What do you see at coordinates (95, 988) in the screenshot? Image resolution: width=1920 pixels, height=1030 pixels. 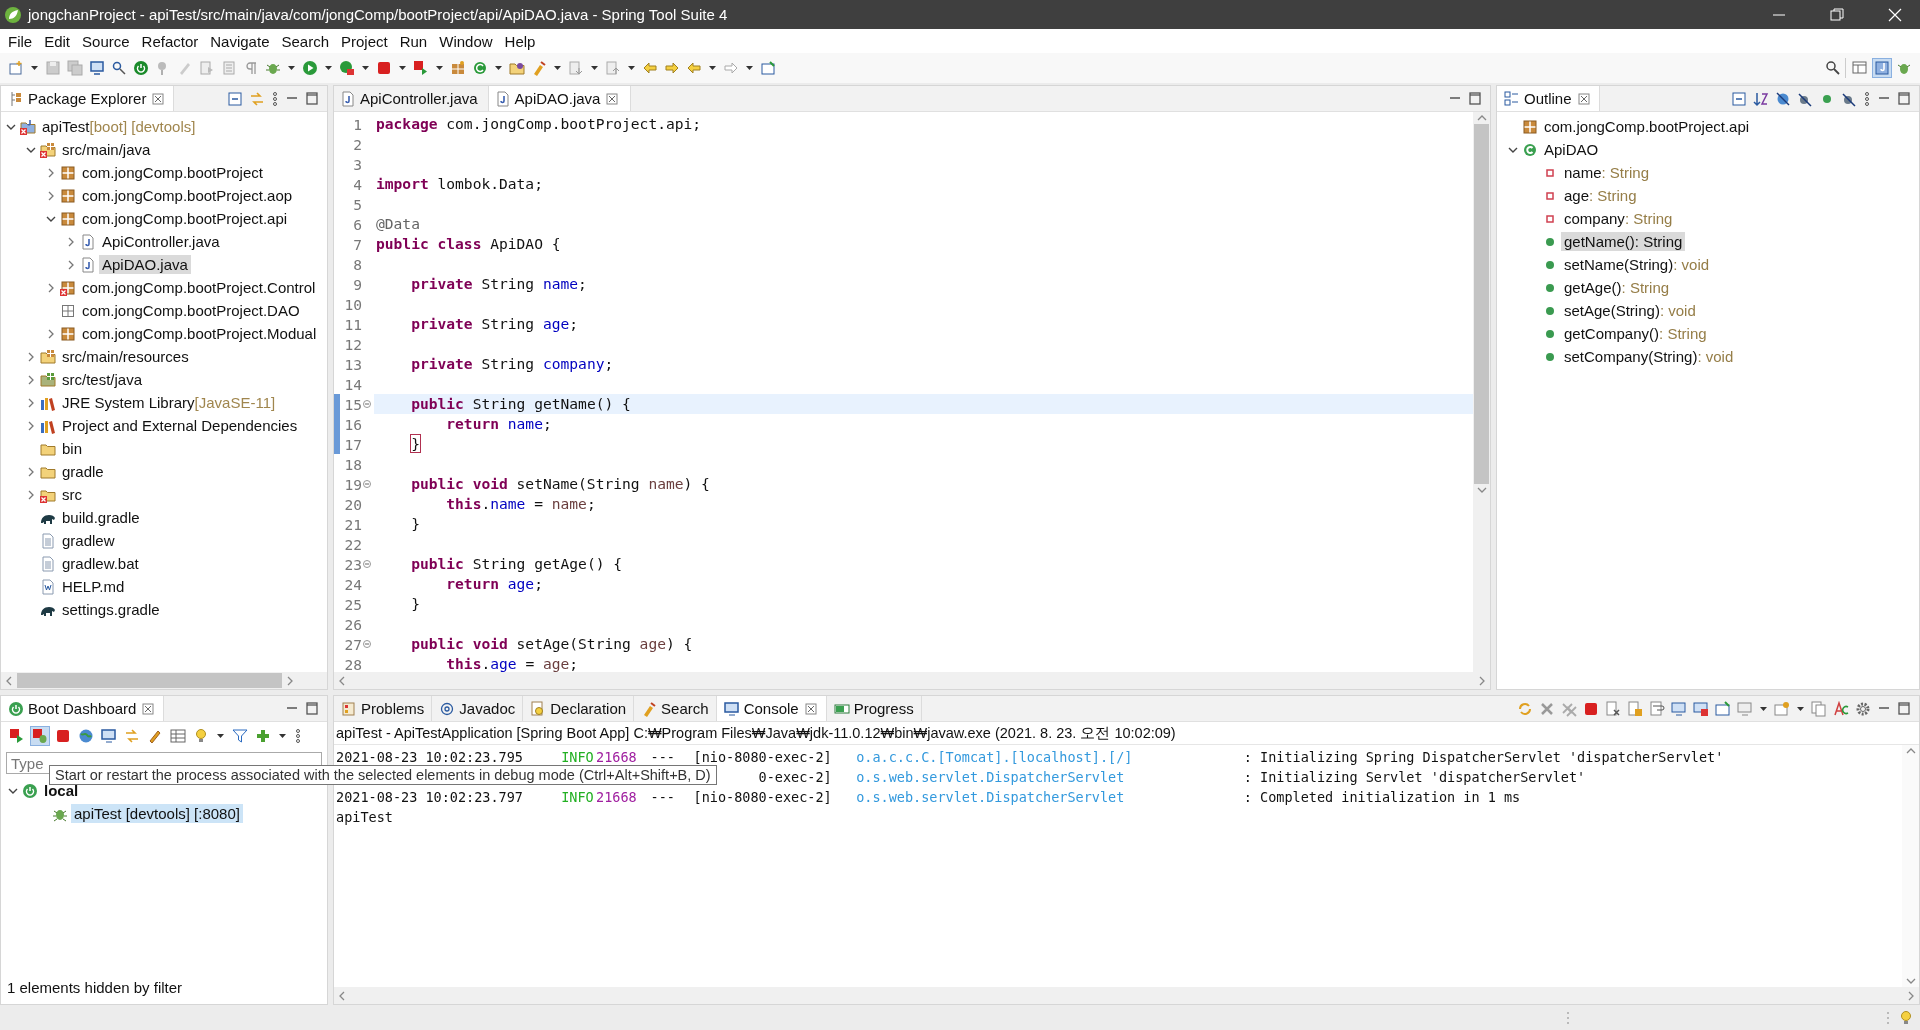 I see `filter-status: 1 elements hidden by filter` at bounding box center [95, 988].